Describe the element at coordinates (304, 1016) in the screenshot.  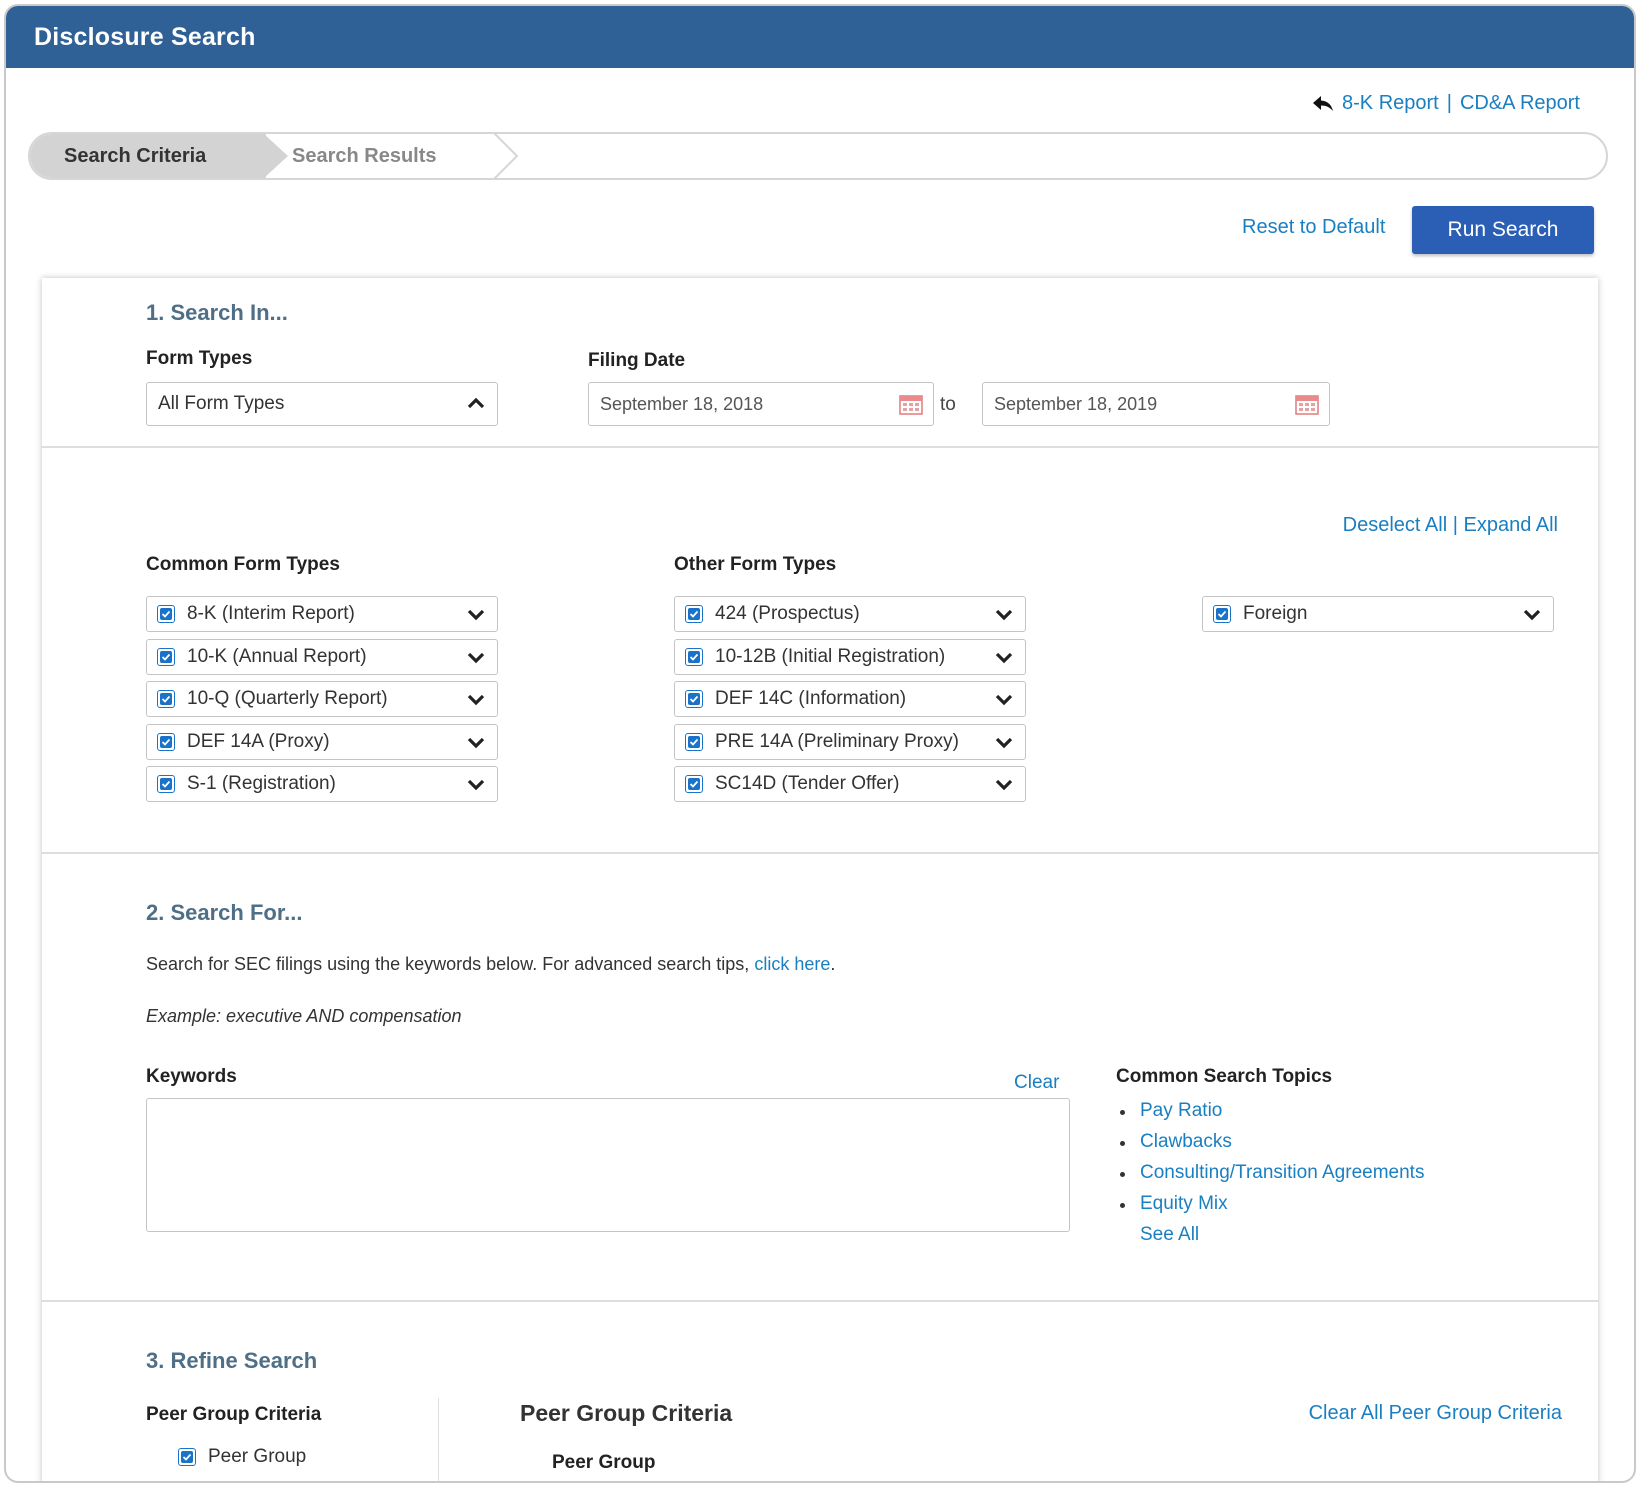
I see `search-example: Example: executive AND compensation` at that location.